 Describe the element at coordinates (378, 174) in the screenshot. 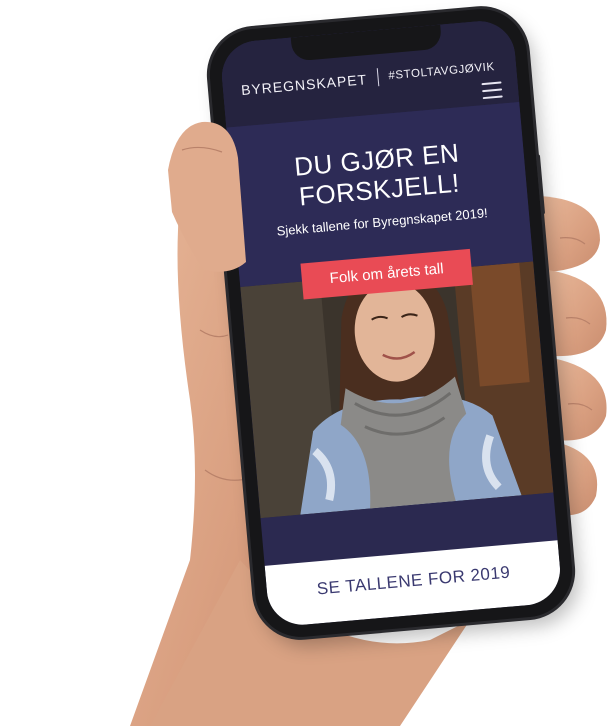

I see `hero-title: DU GJØR EN FORSKJELL!` at that location.